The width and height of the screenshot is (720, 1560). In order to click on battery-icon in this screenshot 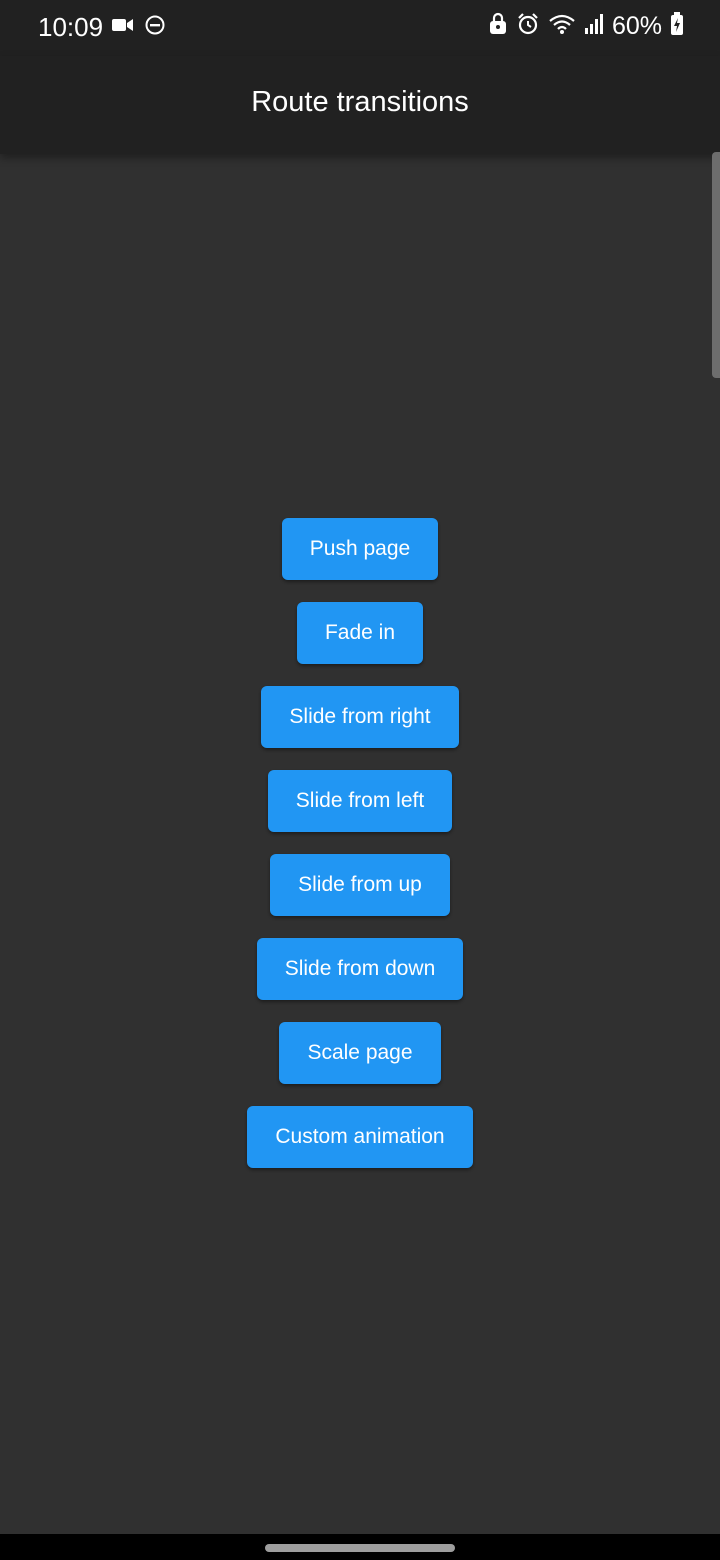, I will do `click(677, 26)`.